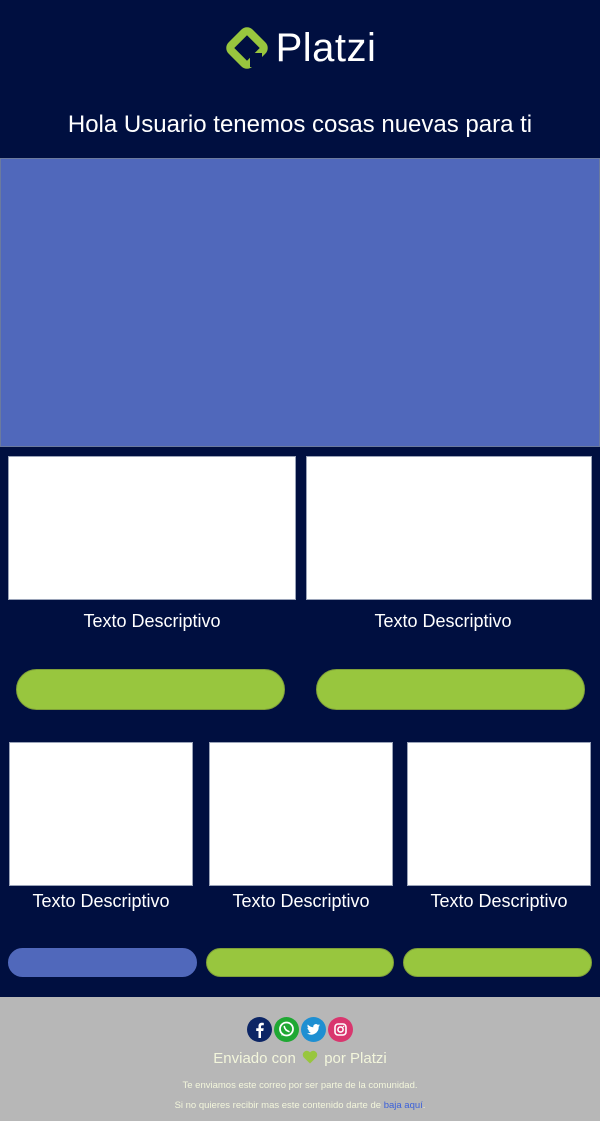 The height and width of the screenshot is (1121, 600). Describe the element at coordinates (424, 1105) in the screenshot. I see `unsubscribe-end: .` at that location.